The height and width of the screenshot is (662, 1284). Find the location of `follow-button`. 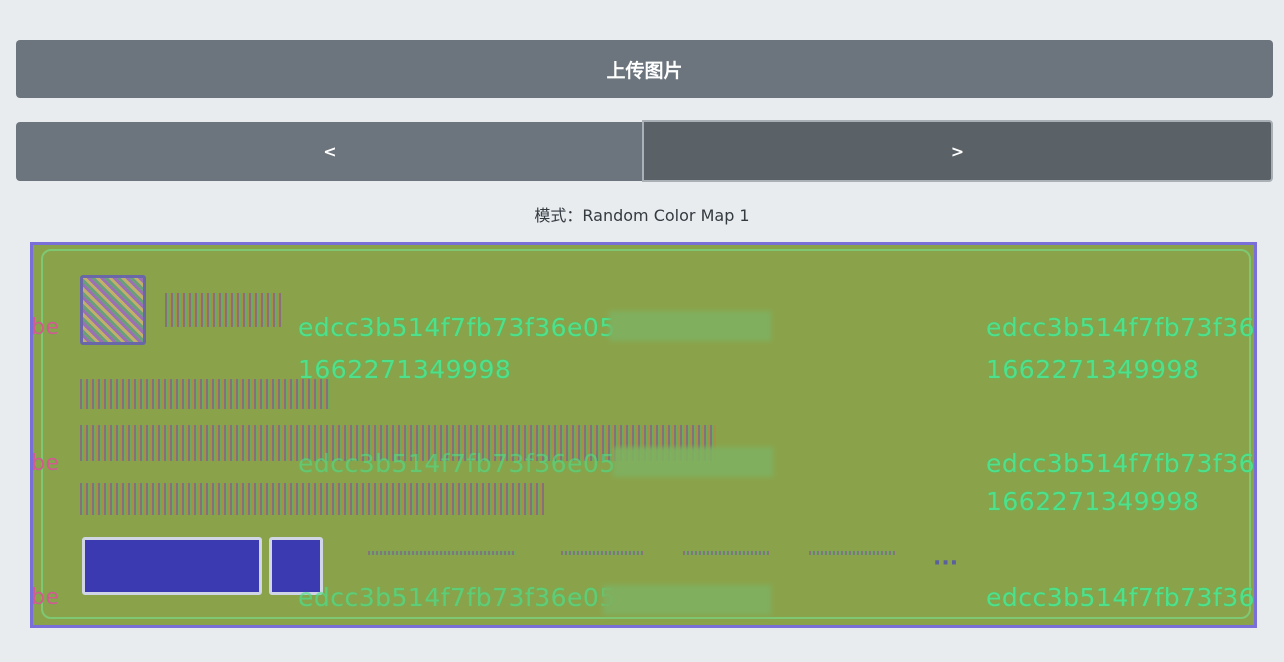

follow-button is located at coordinates (172, 566).